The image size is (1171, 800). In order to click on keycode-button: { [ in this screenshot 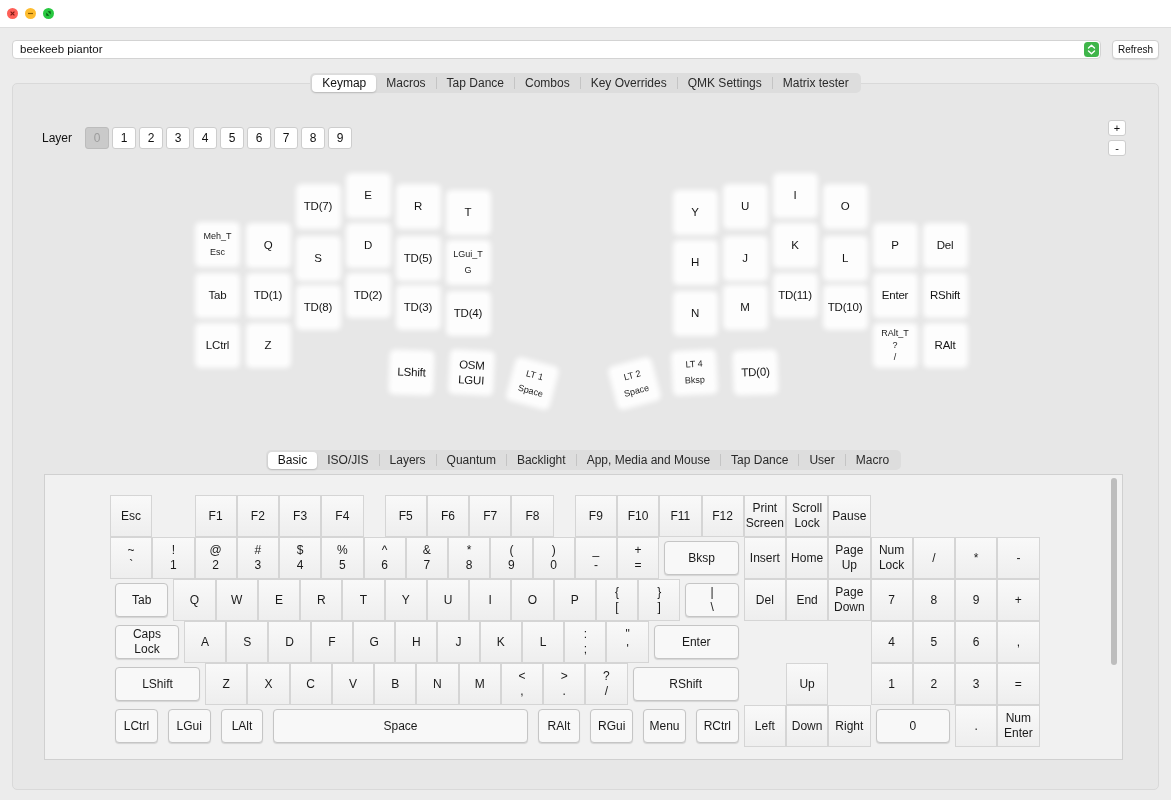, I will do `click(617, 600)`.